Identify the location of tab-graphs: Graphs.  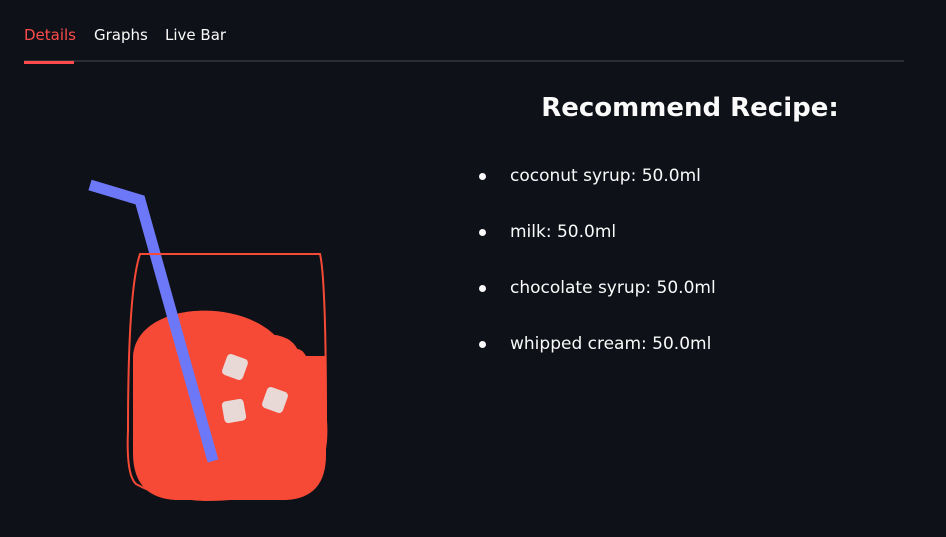
(121, 41).